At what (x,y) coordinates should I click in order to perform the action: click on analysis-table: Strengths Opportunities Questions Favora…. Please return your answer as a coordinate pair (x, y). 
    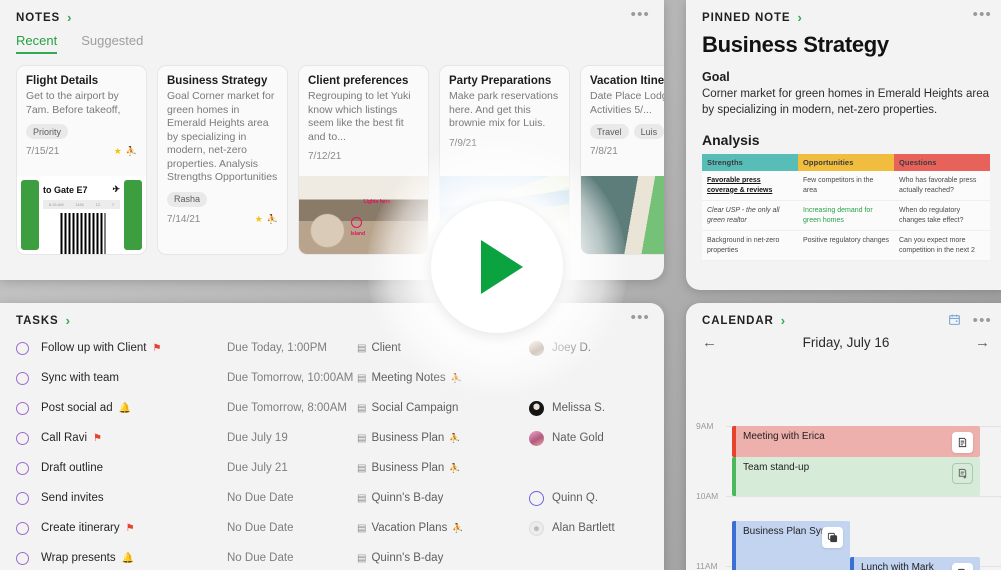
    Looking at the image, I should click on (846, 207).